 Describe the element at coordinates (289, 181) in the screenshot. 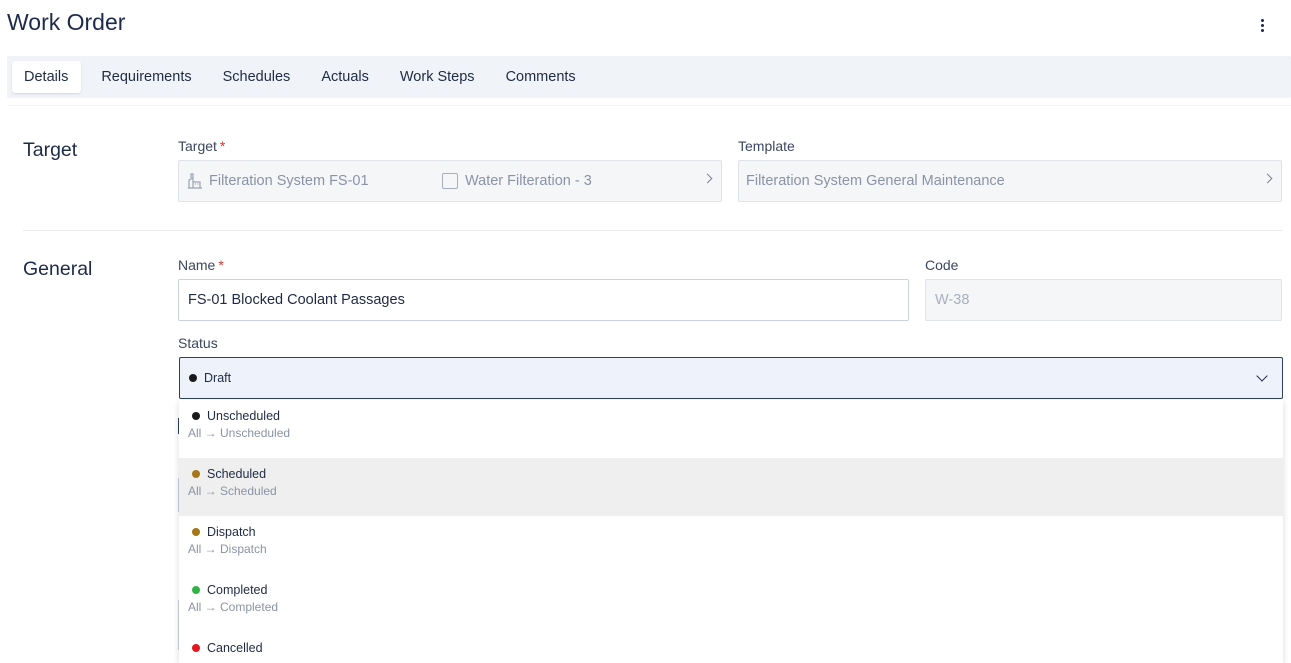

I see `target-asset-name: Filteration System FS-01` at that location.